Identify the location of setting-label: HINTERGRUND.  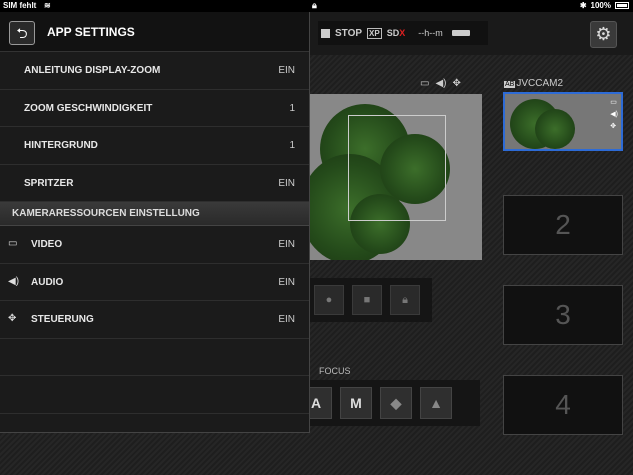
(61, 145).